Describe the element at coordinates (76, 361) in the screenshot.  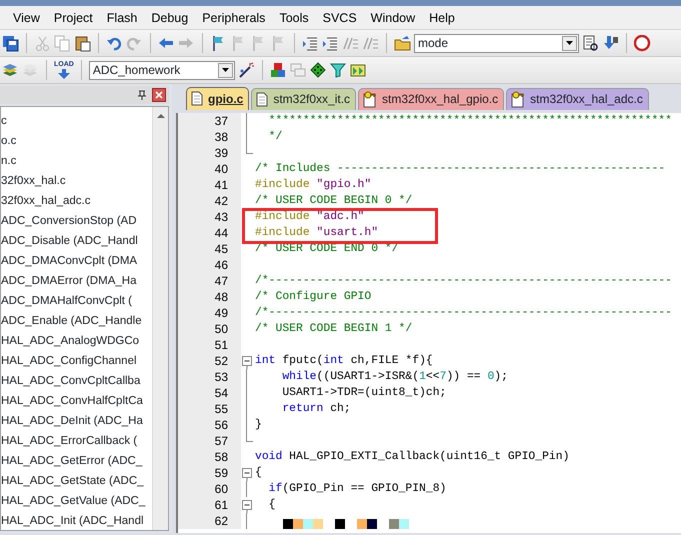
I see `function-item: HAL_ADC_ConfigChannel` at that location.